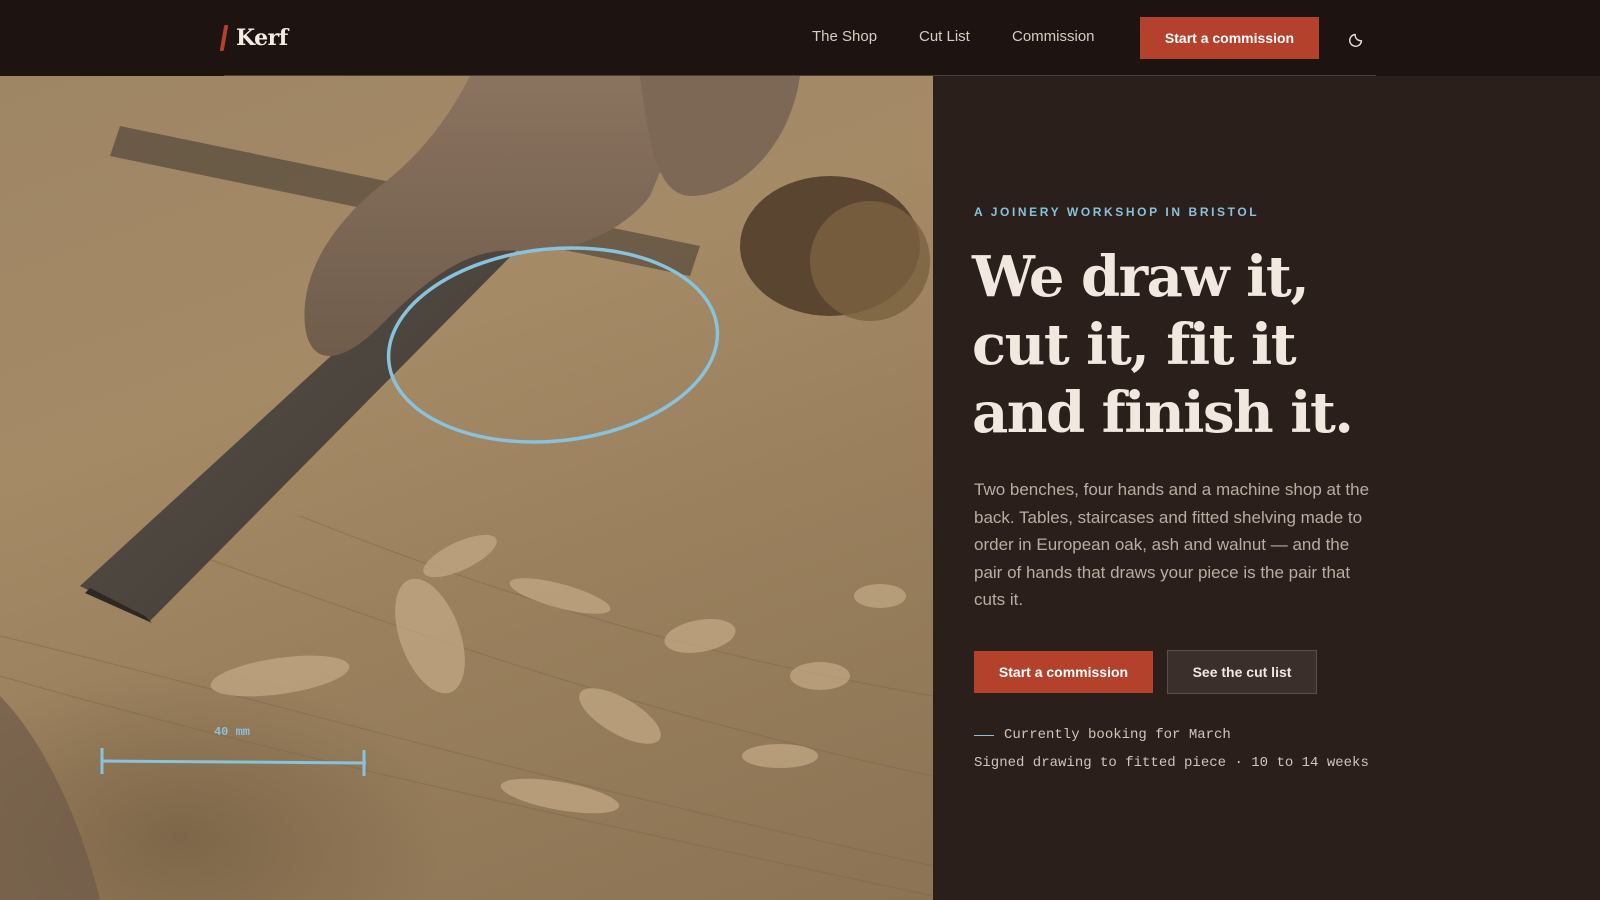 Image resolution: width=1600 pixels, height=900 pixels. What do you see at coordinates (233, 762) in the screenshot?
I see `annotation-measure-line` at bounding box center [233, 762].